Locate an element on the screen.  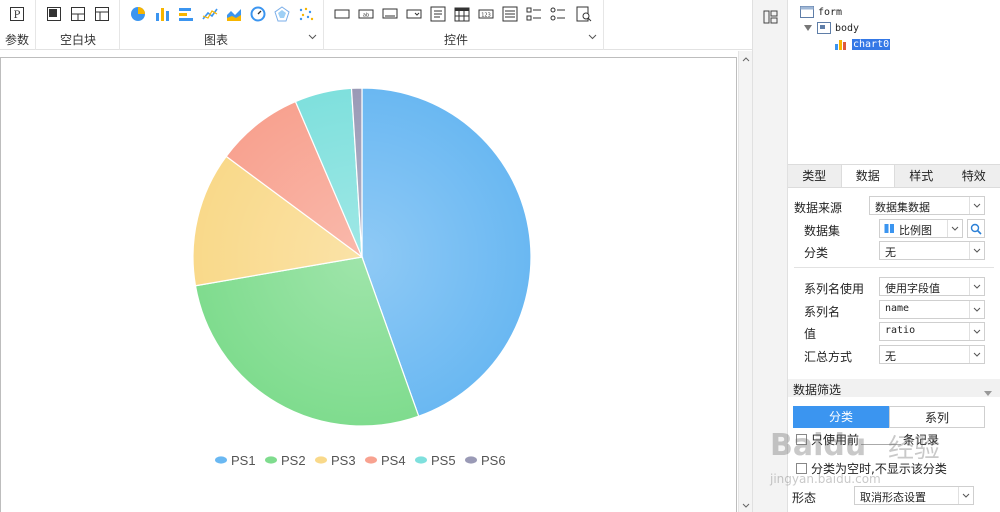
blank-block-absolute-icon is located at coordinates (54, 14).